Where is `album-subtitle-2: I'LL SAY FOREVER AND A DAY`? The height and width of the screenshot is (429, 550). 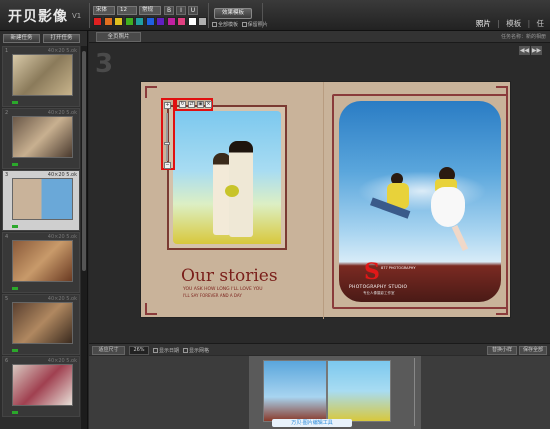 album-subtitle-2: I'LL SAY FOREVER AND A DAY is located at coordinates (212, 295).